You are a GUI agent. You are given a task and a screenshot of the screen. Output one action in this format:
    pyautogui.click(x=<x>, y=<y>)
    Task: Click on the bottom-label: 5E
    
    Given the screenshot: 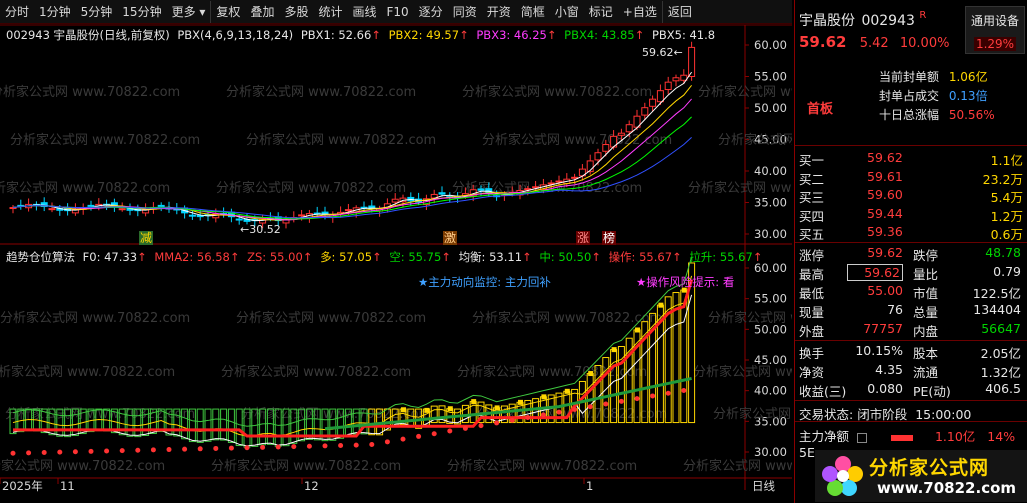 What is the action you would take?
    pyautogui.click(x=807, y=452)
    